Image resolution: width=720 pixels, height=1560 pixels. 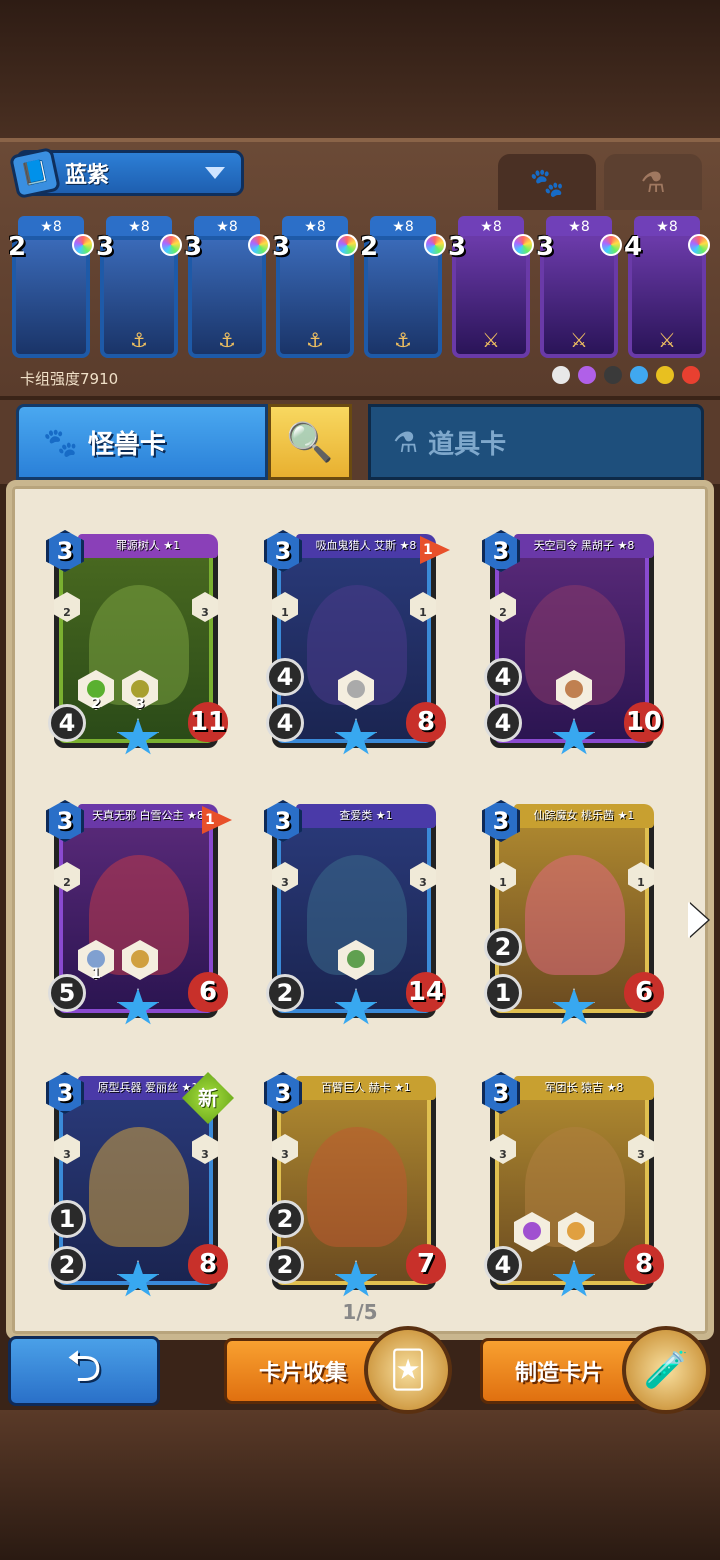 I want to click on tab-monster-cards: 🐾 怪兽卡, so click(x=142, y=442).